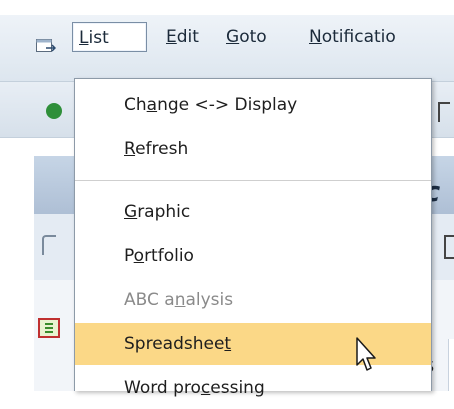 The height and width of the screenshot is (409, 454). I want to click on menu-list-label-post: ist, so click(98, 38).